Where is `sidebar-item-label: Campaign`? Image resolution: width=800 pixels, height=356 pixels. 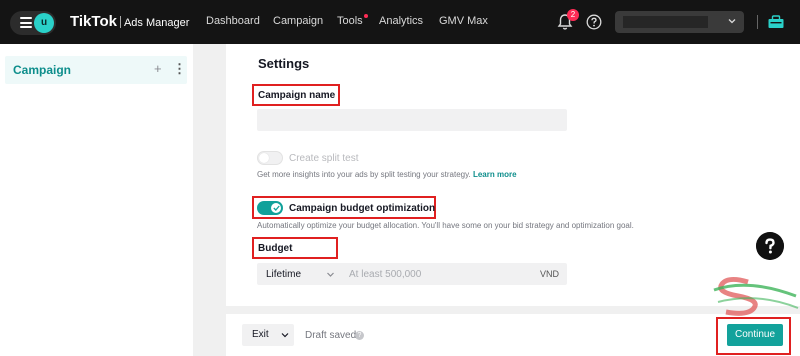 sidebar-item-label: Campaign is located at coordinates (42, 70).